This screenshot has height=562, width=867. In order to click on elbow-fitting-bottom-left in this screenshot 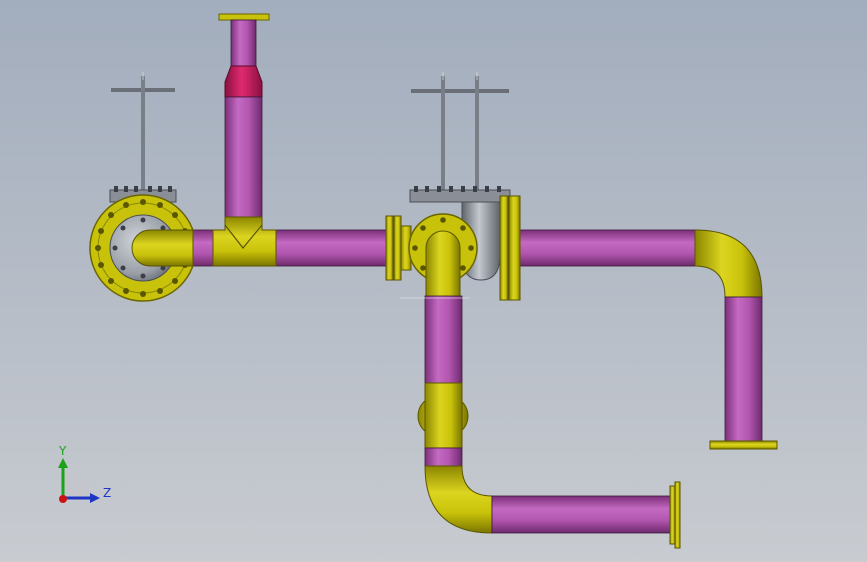, I will do `click(458, 499)`.